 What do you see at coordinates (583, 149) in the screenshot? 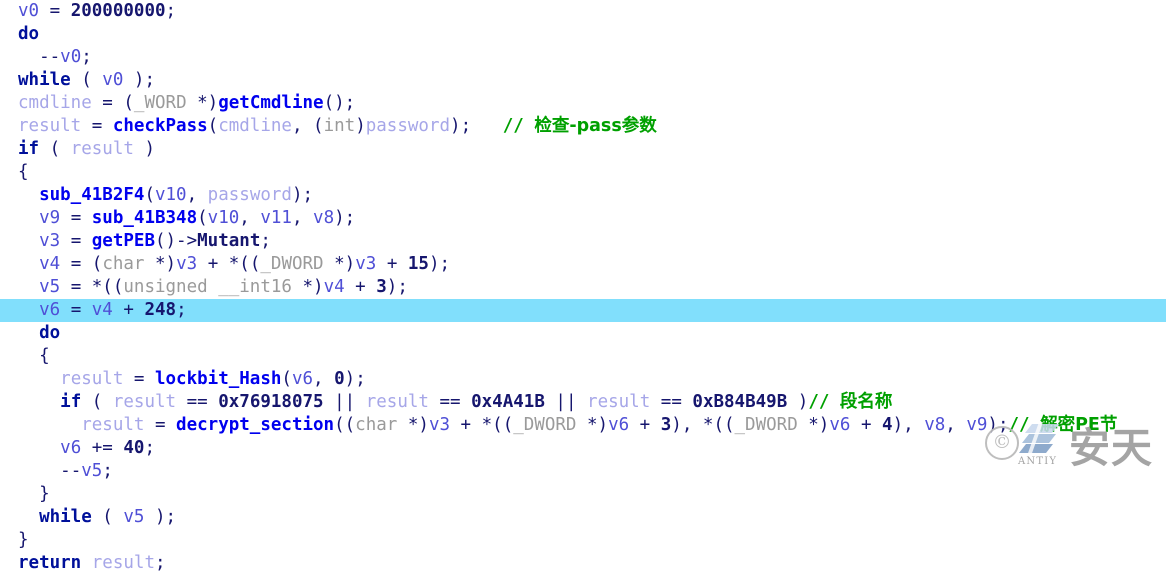
I see `code-line: if ( result )` at bounding box center [583, 149].